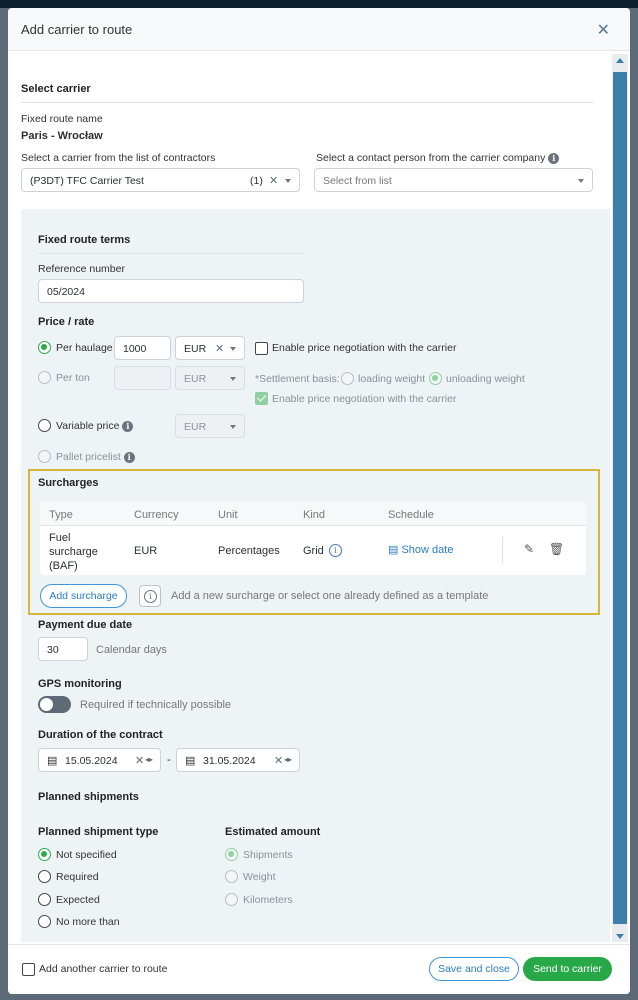 This screenshot has height=1000, width=638. What do you see at coordinates (620, 936) in the screenshot?
I see `scroll-down-icon` at bounding box center [620, 936].